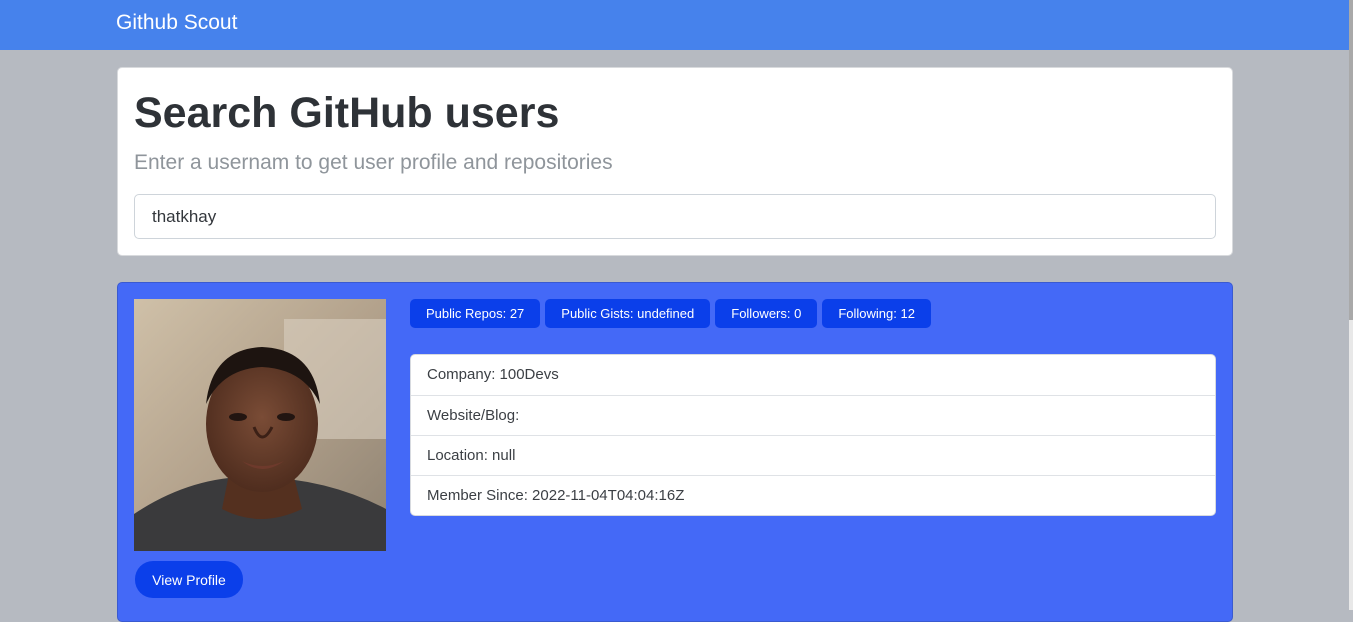 The height and width of the screenshot is (622, 1353). I want to click on search-title: Search GitHub users, so click(347, 113).